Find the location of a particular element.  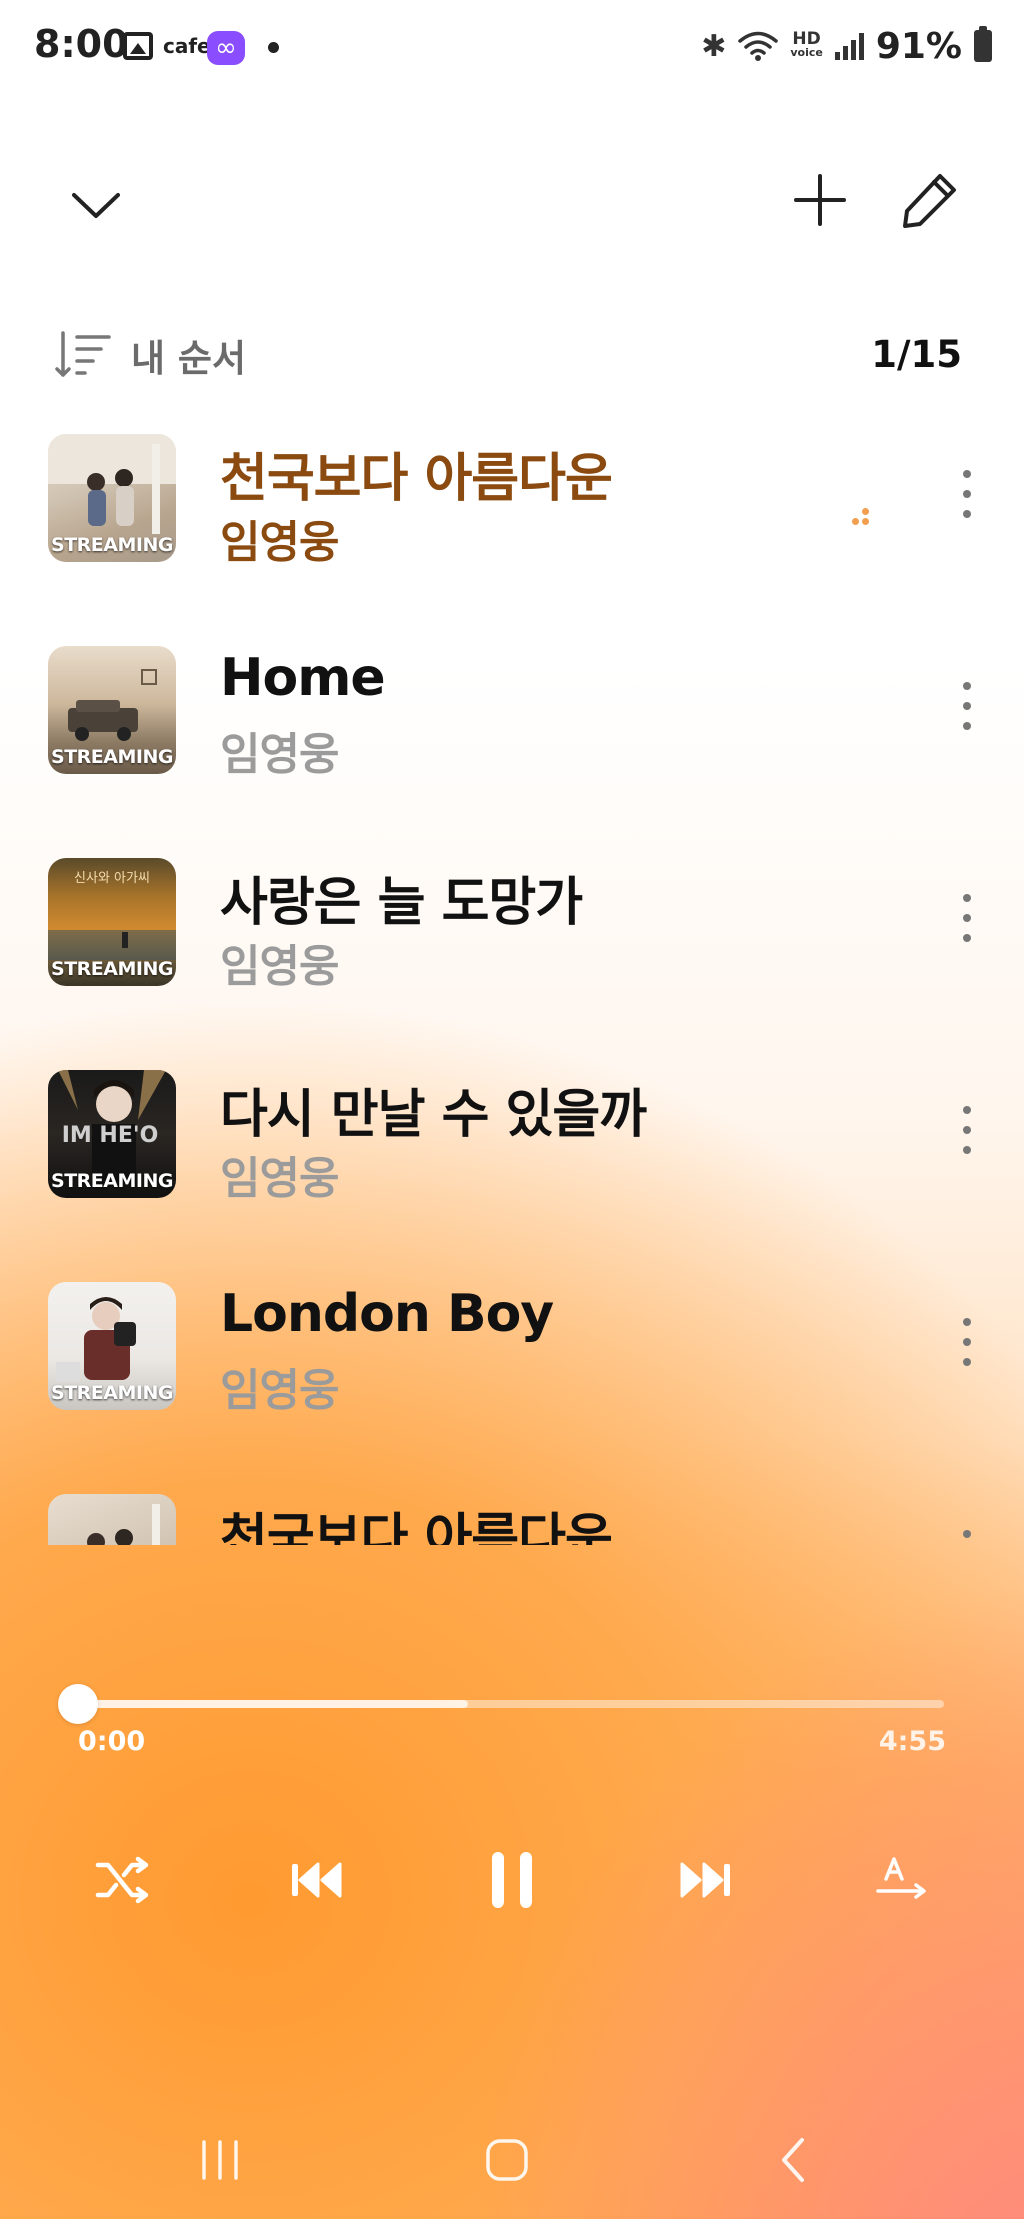

track-title: 다시 만날 수 있을까 is located at coordinates (433, 1115).